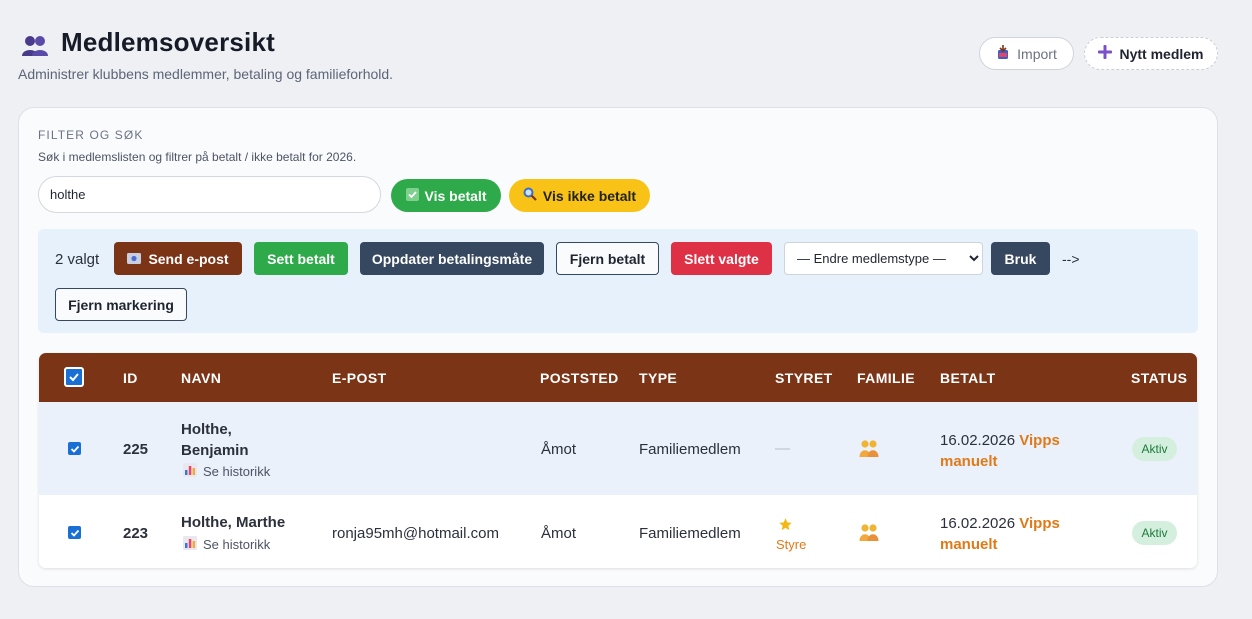  What do you see at coordinates (804, 378) in the screenshot?
I see `column-header-board: STYRET` at bounding box center [804, 378].